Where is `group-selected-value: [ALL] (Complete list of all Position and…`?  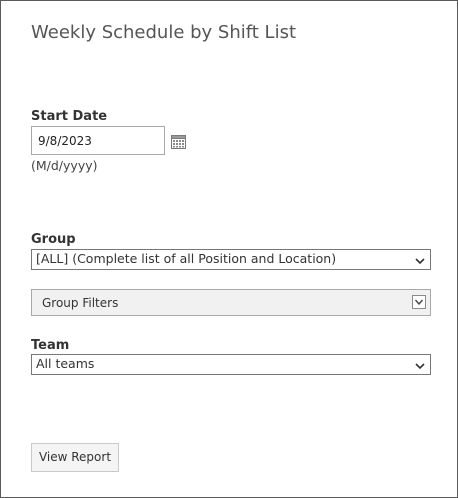
group-selected-value: [ALL] (Complete list of all Position and… is located at coordinates (186, 258).